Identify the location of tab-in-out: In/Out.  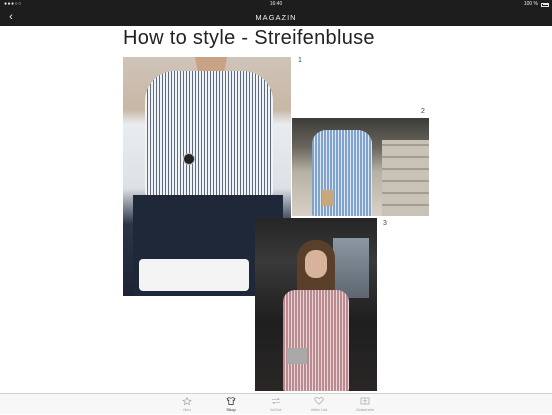
(276, 404).